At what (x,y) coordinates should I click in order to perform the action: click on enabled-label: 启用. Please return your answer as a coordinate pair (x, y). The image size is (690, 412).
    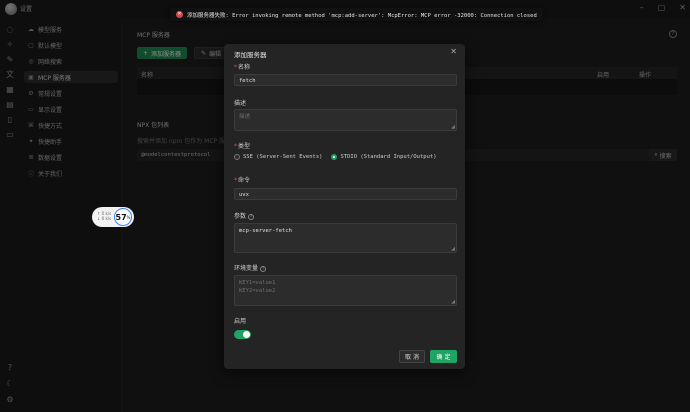
    Looking at the image, I should click on (240, 321).